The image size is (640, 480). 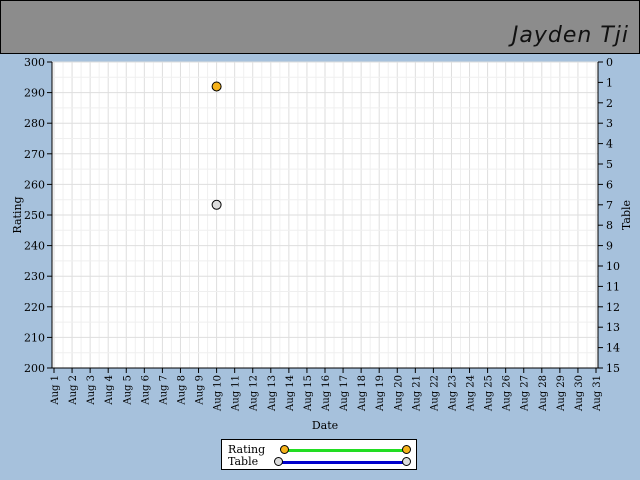 I want to click on x-tick-label: Aug 10, so click(x=218, y=393).